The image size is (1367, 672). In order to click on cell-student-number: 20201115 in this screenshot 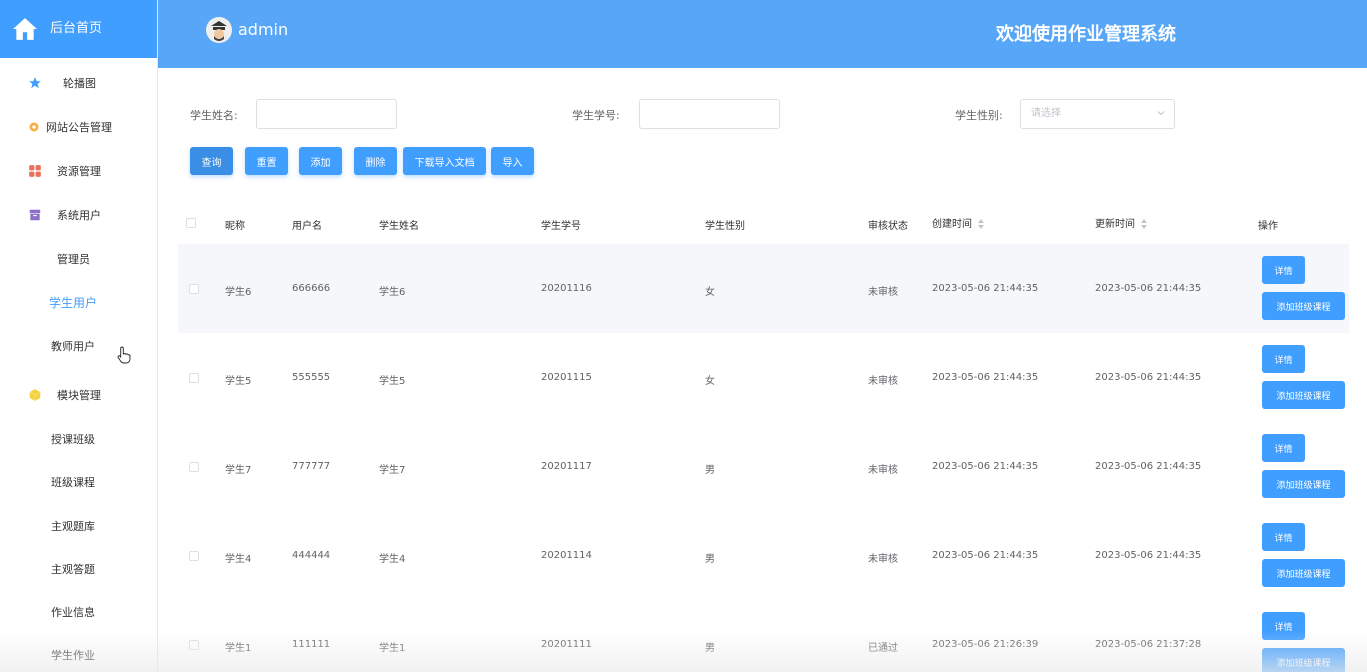, I will do `click(566, 377)`.